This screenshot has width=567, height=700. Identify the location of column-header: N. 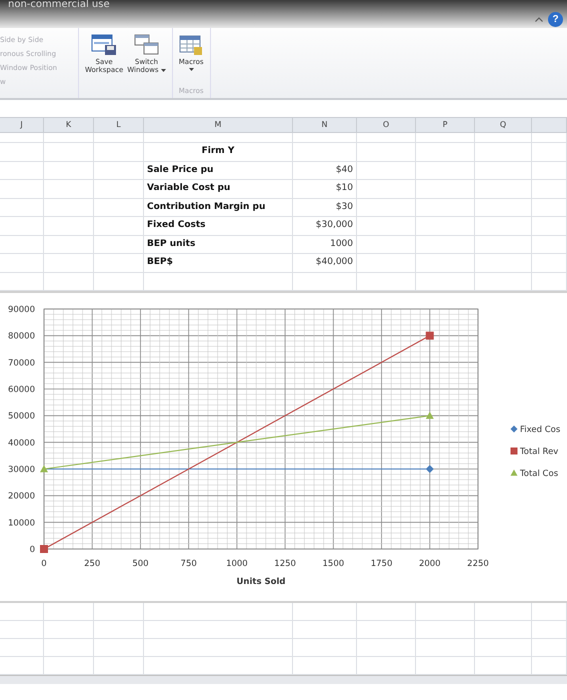
(325, 125).